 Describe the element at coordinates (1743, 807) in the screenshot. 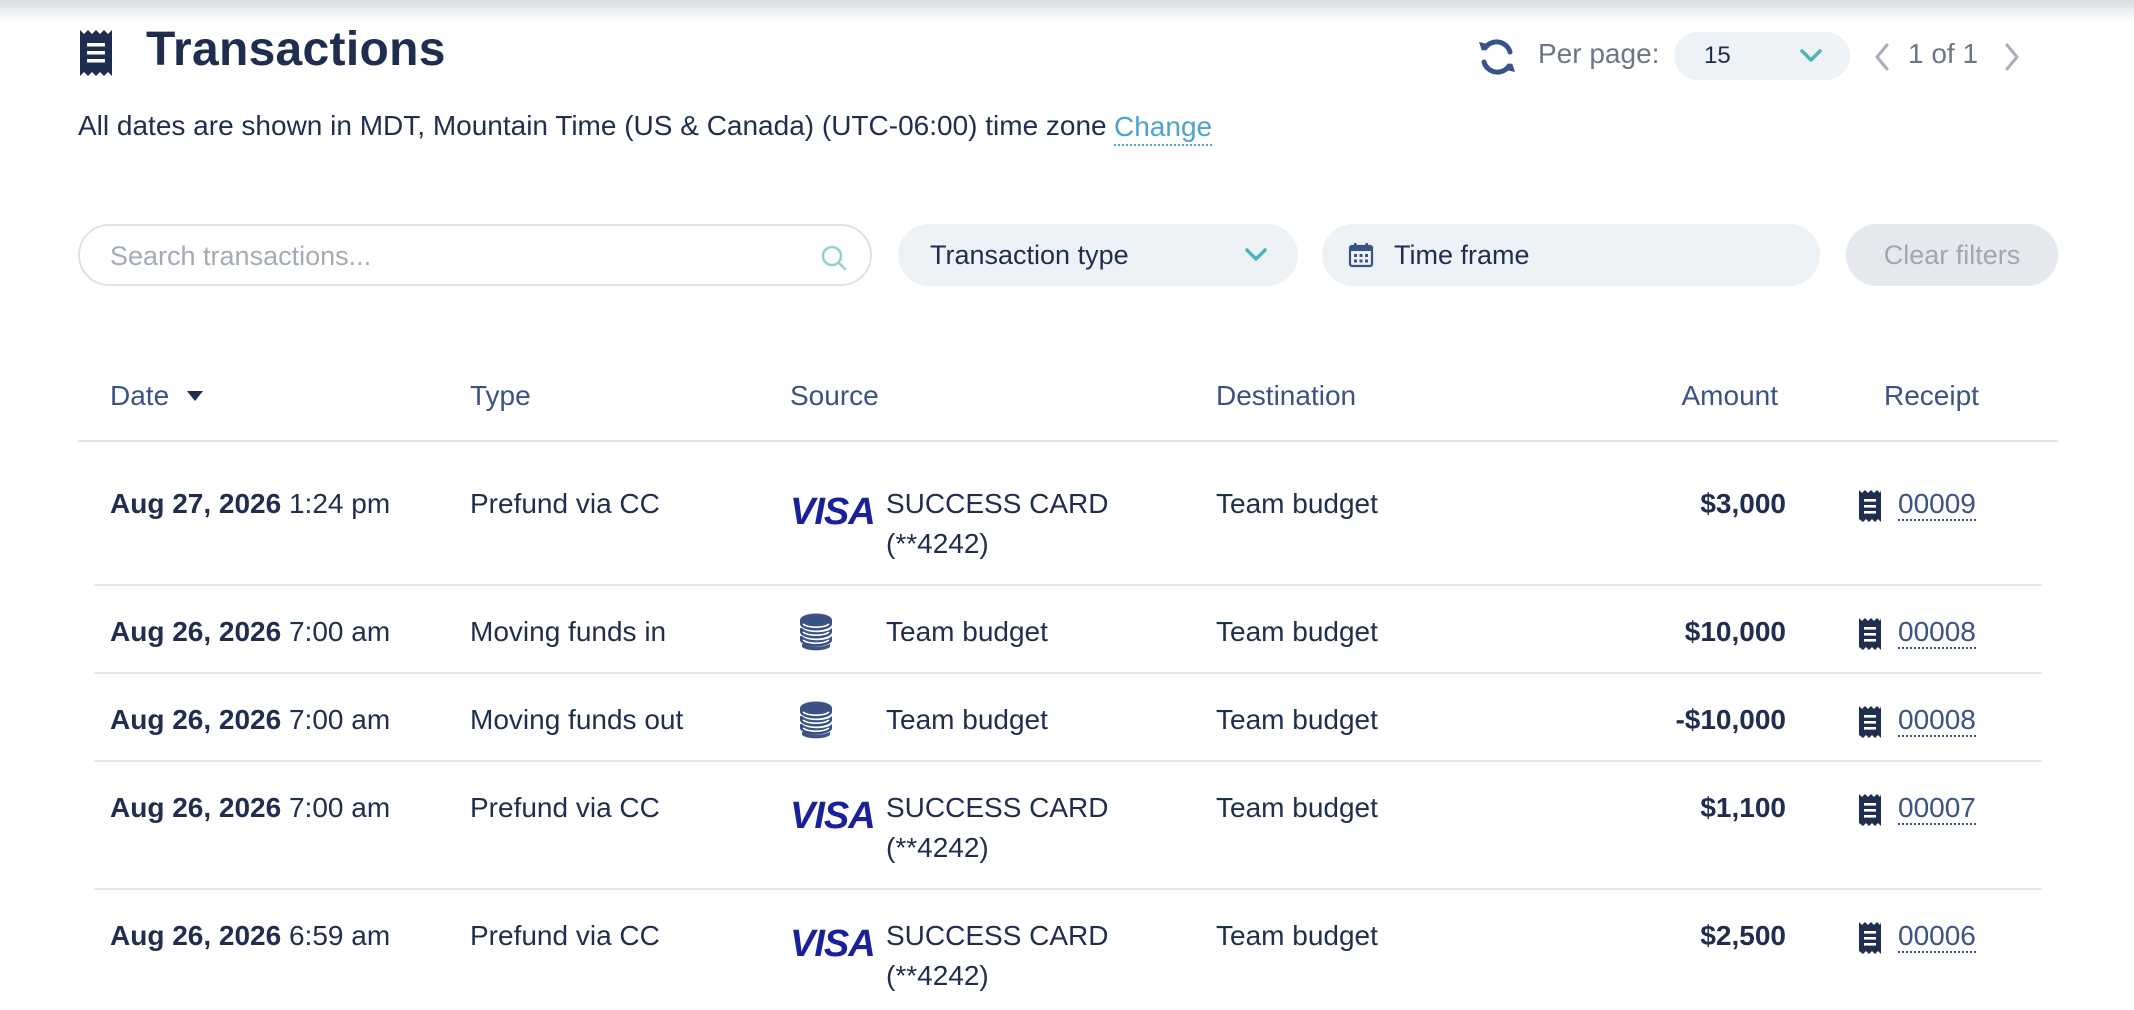

I see `row-amount: $1,100` at that location.